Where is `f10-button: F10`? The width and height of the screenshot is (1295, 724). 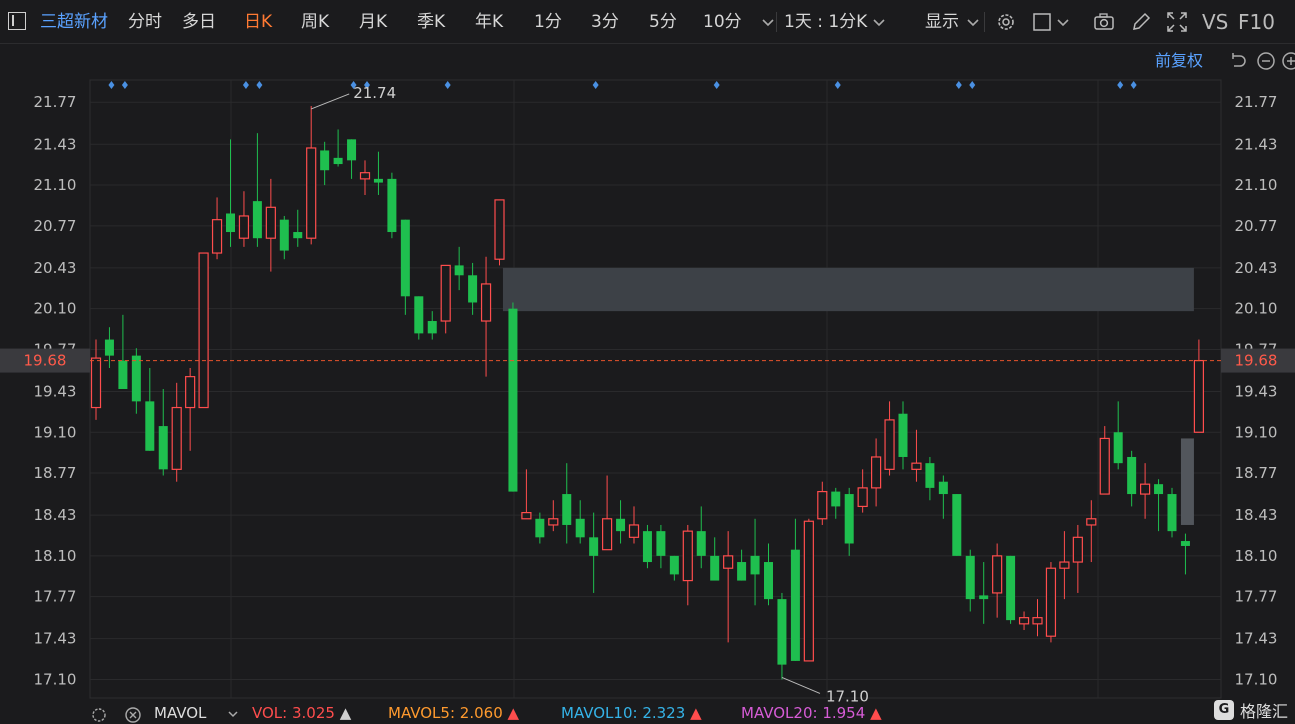 f10-button: F10 is located at coordinates (1256, 22).